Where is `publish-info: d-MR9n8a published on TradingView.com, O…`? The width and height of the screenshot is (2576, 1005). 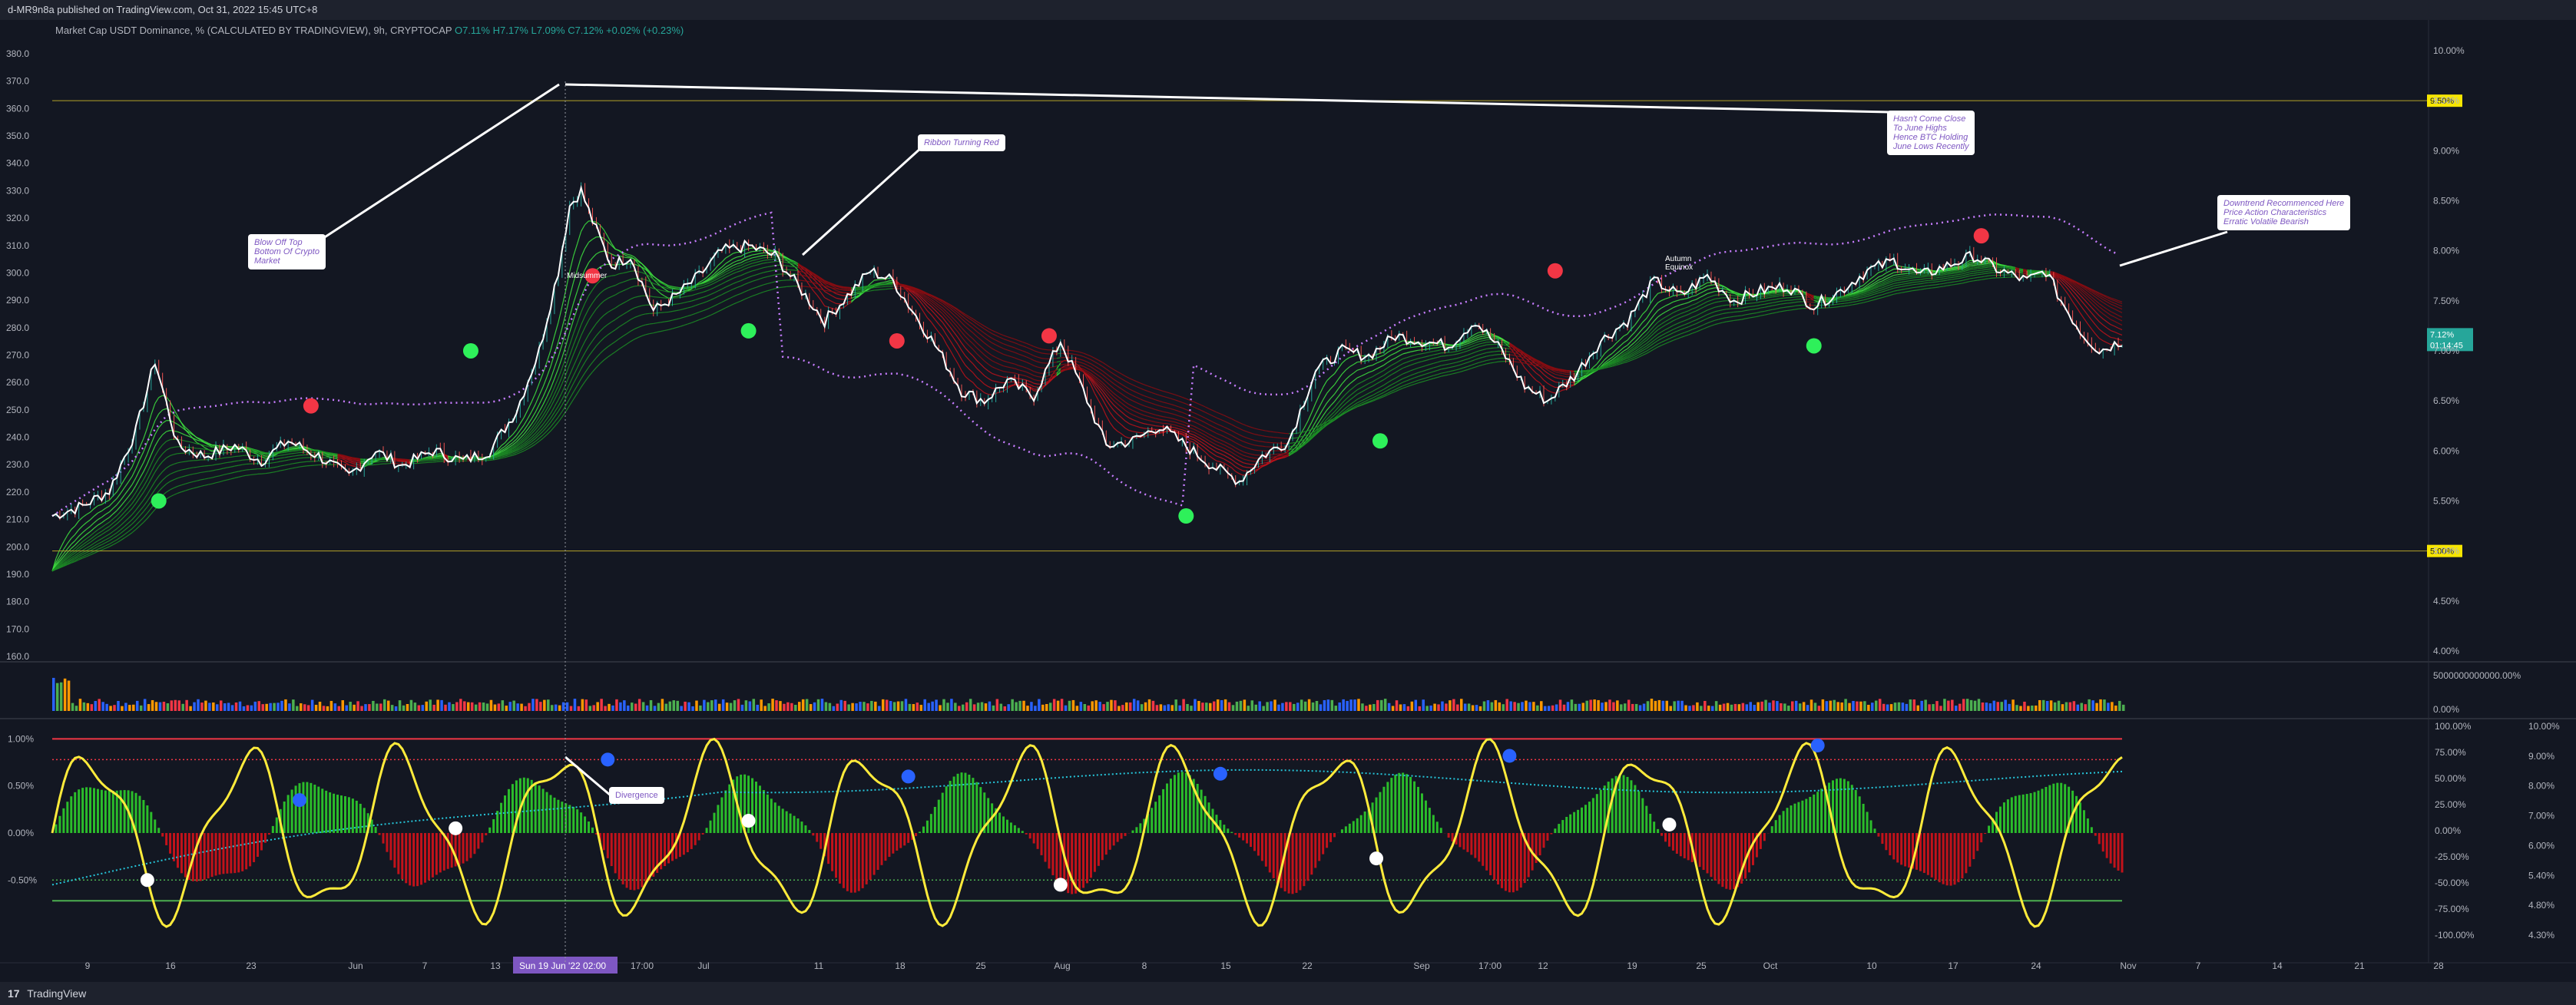 publish-info: d-MR9n8a published on TradingView.com, O… is located at coordinates (163, 9).